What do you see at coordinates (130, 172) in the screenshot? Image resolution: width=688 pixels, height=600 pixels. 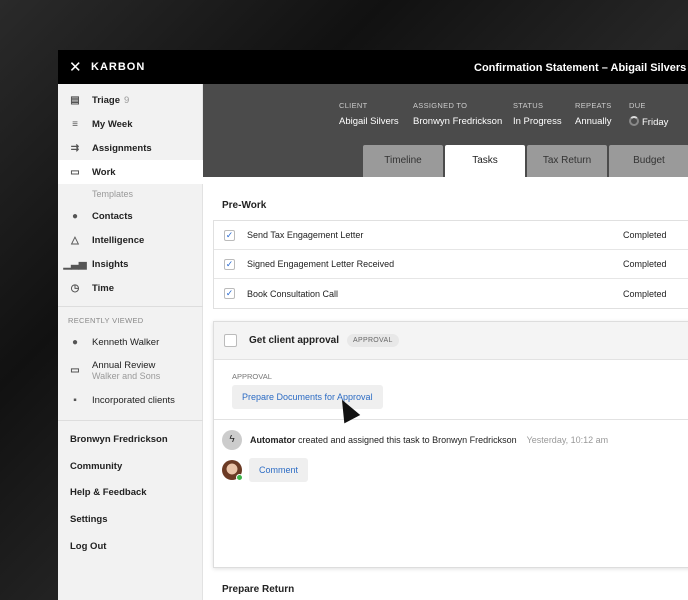 I see `sidebar-item-work: ▭ Work` at bounding box center [130, 172].